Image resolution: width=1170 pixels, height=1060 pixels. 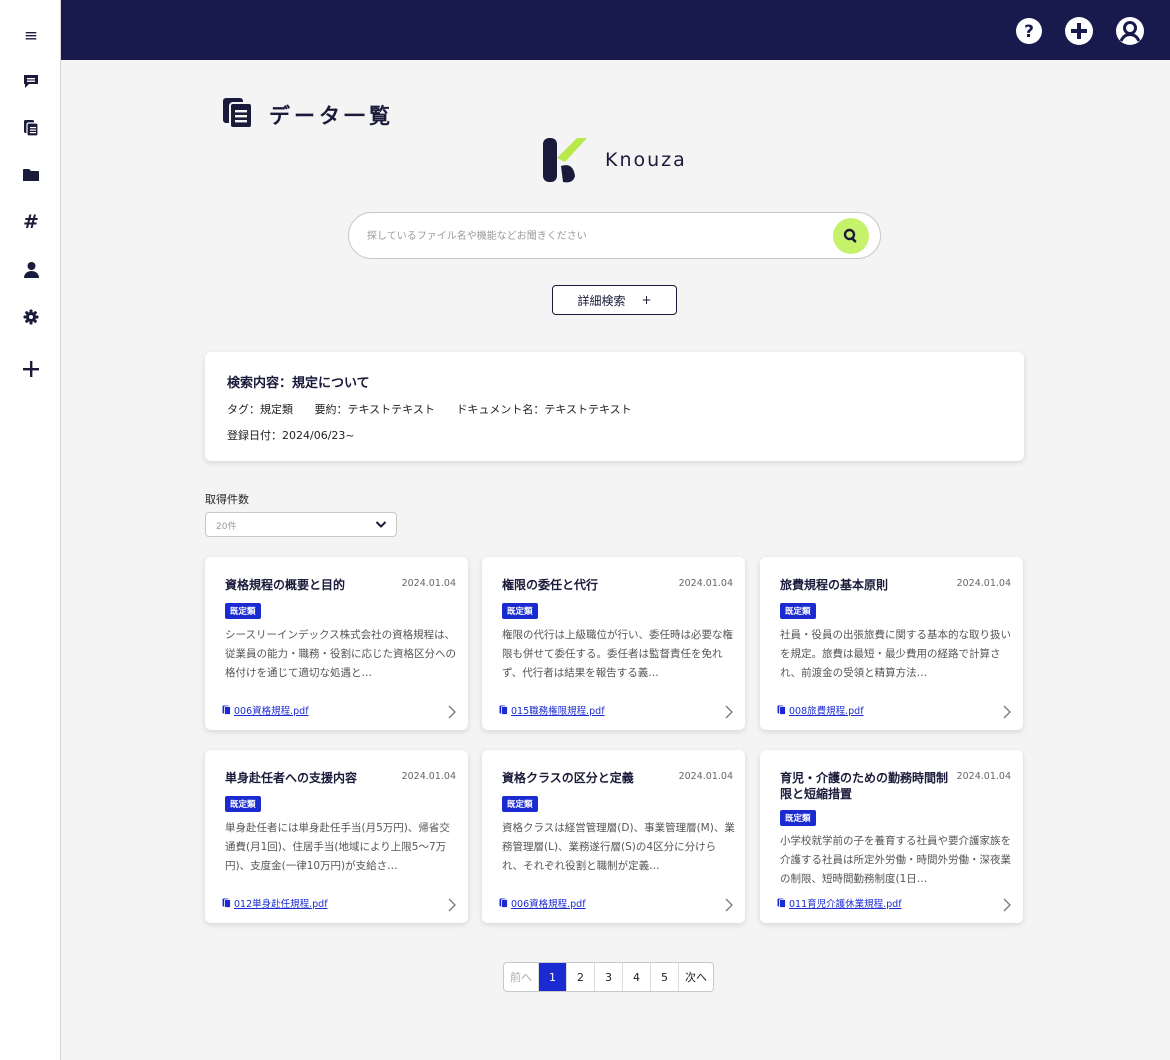 I want to click on file-link: 011育児介護休業規程.pdf, so click(x=839, y=903).